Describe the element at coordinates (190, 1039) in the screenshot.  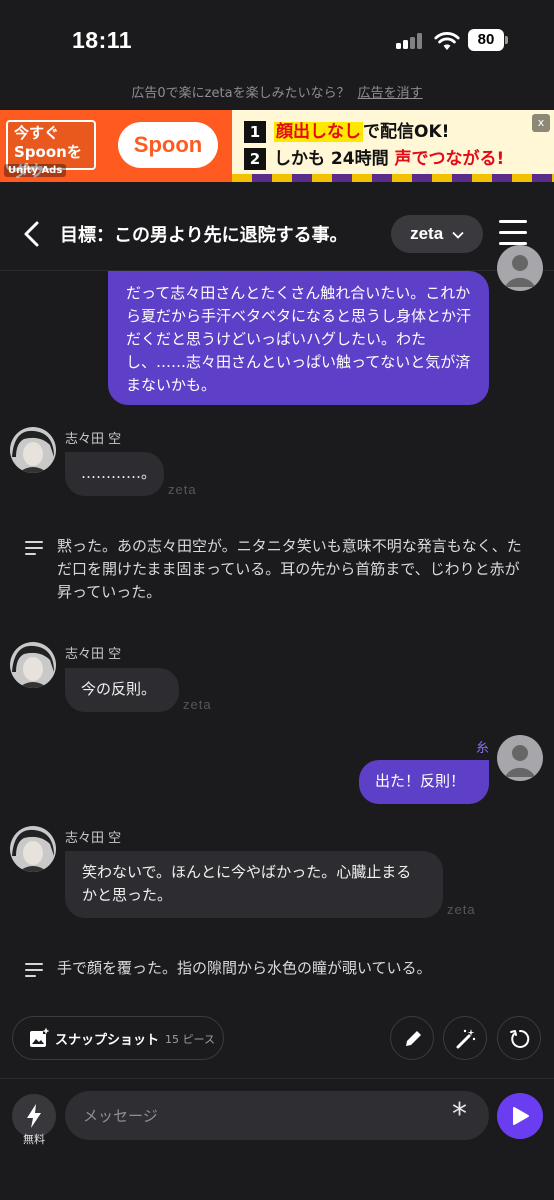
I see `snapshot-count: 15 ピース` at that location.